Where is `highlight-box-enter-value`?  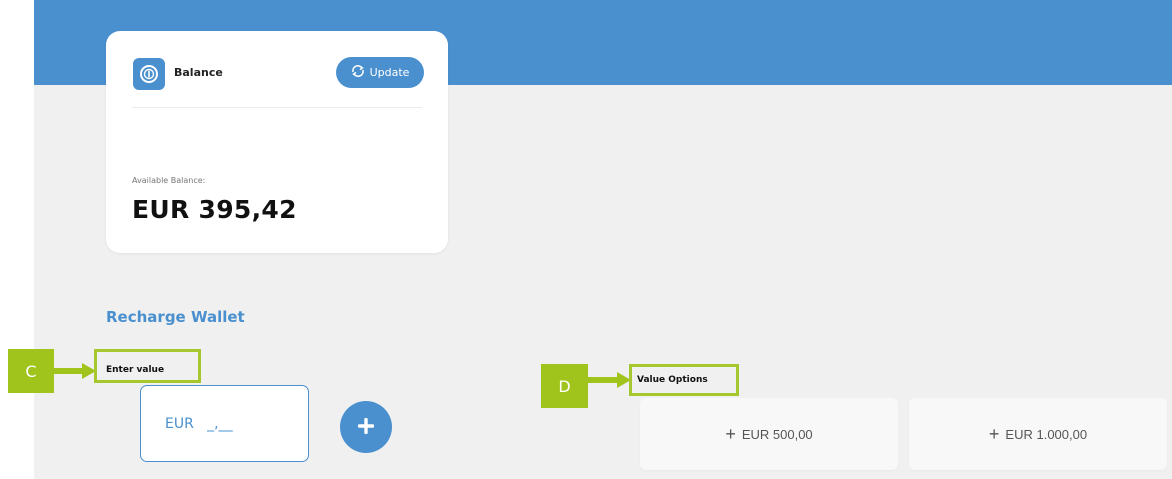
highlight-box-enter-value is located at coordinates (147, 366).